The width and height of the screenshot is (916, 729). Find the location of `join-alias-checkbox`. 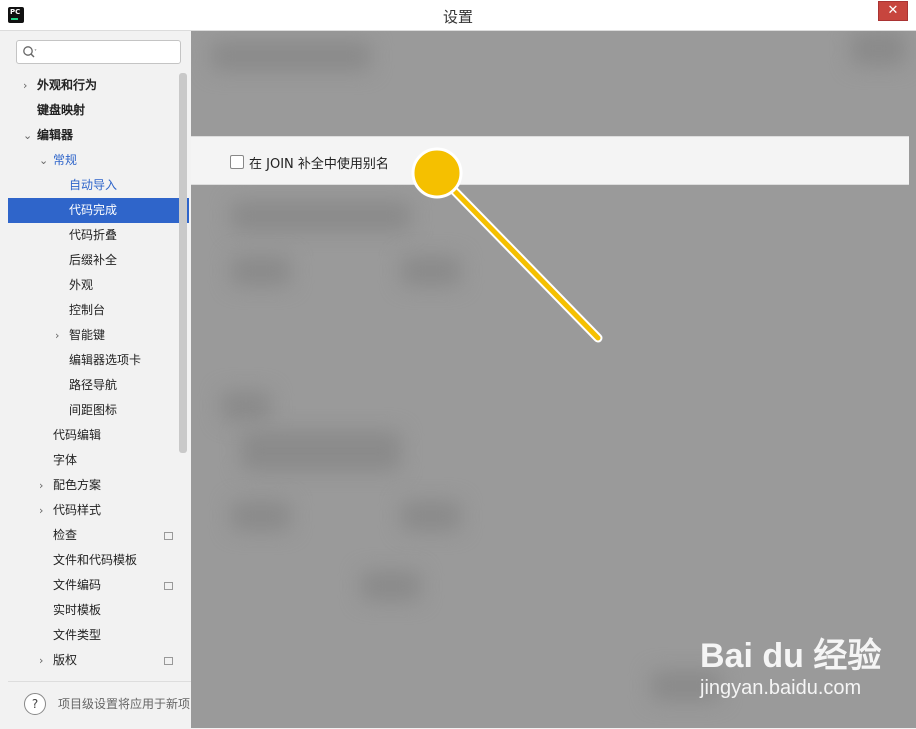

join-alias-checkbox is located at coordinates (237, 162).